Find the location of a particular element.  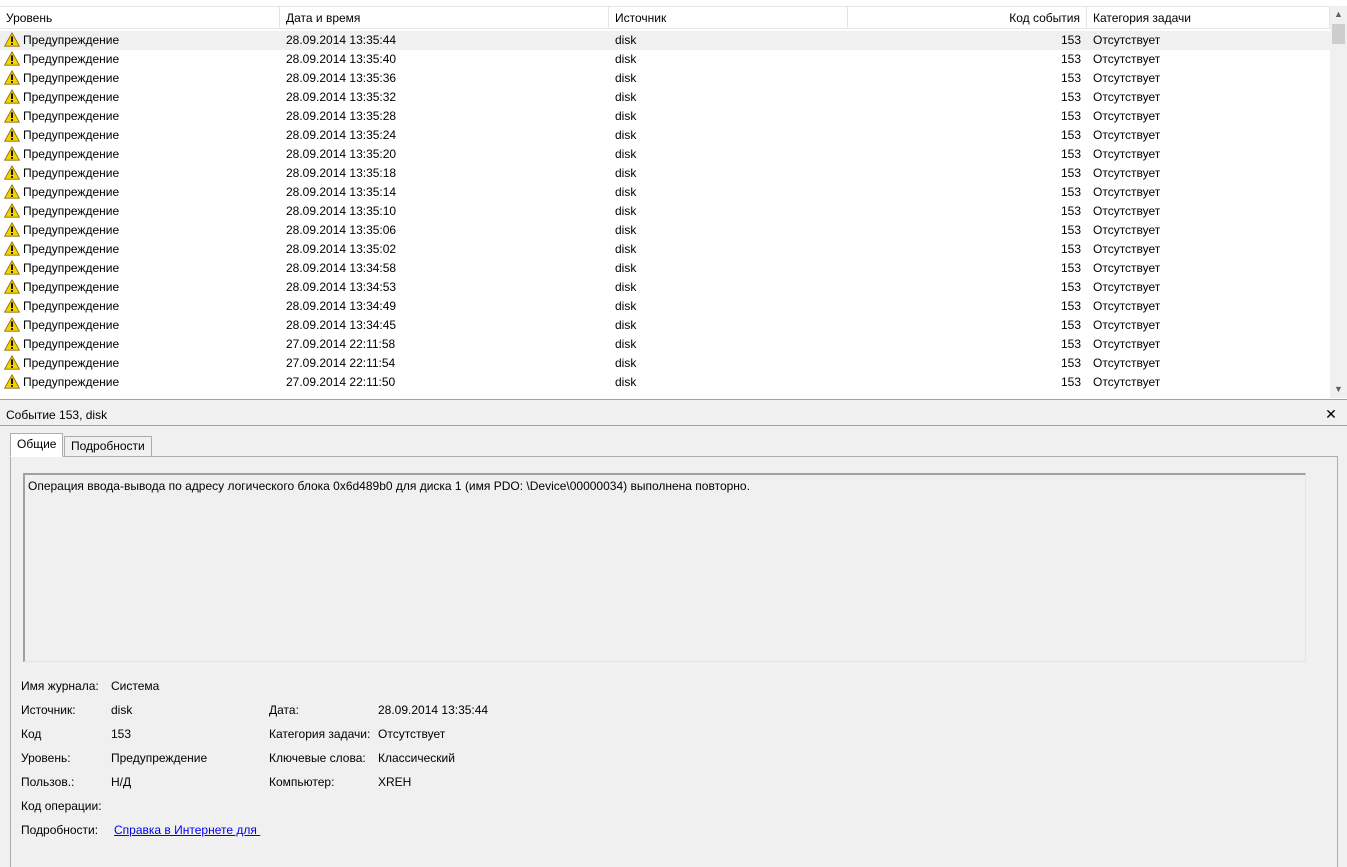

column-header-level: Уровень is located at coordinates (140, 18).